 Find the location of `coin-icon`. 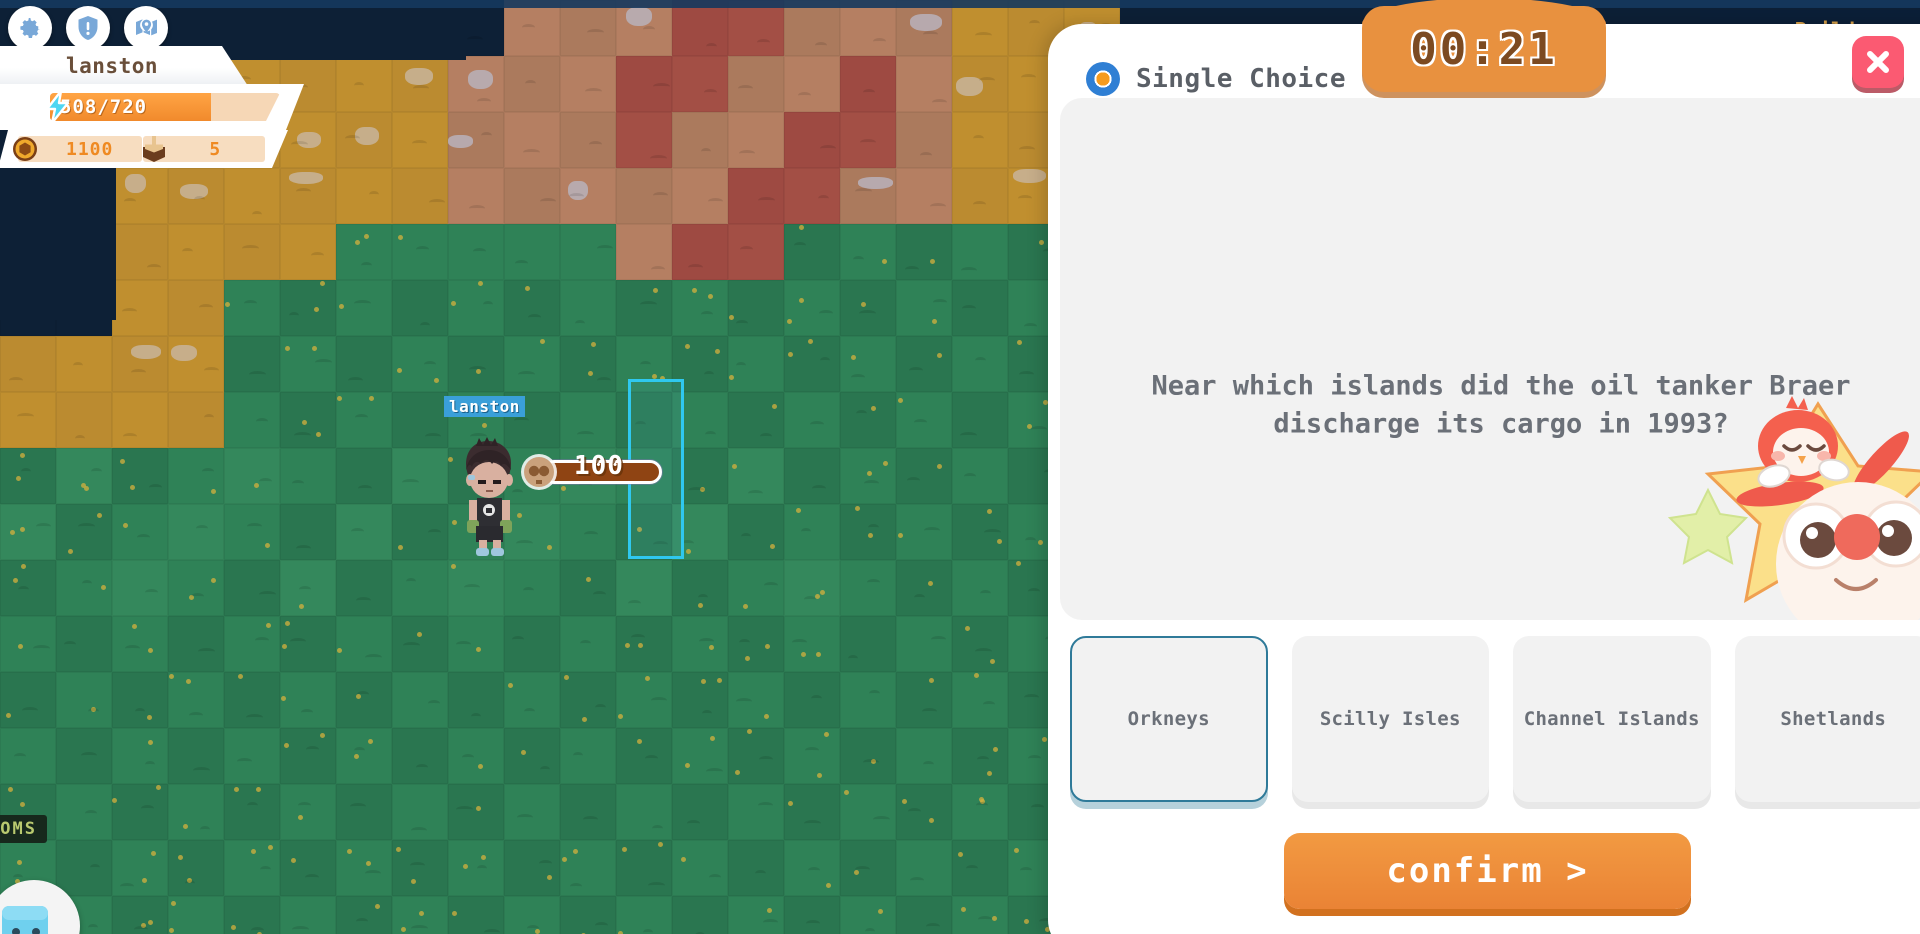

coin-icon is located at coordinates (25, 149).